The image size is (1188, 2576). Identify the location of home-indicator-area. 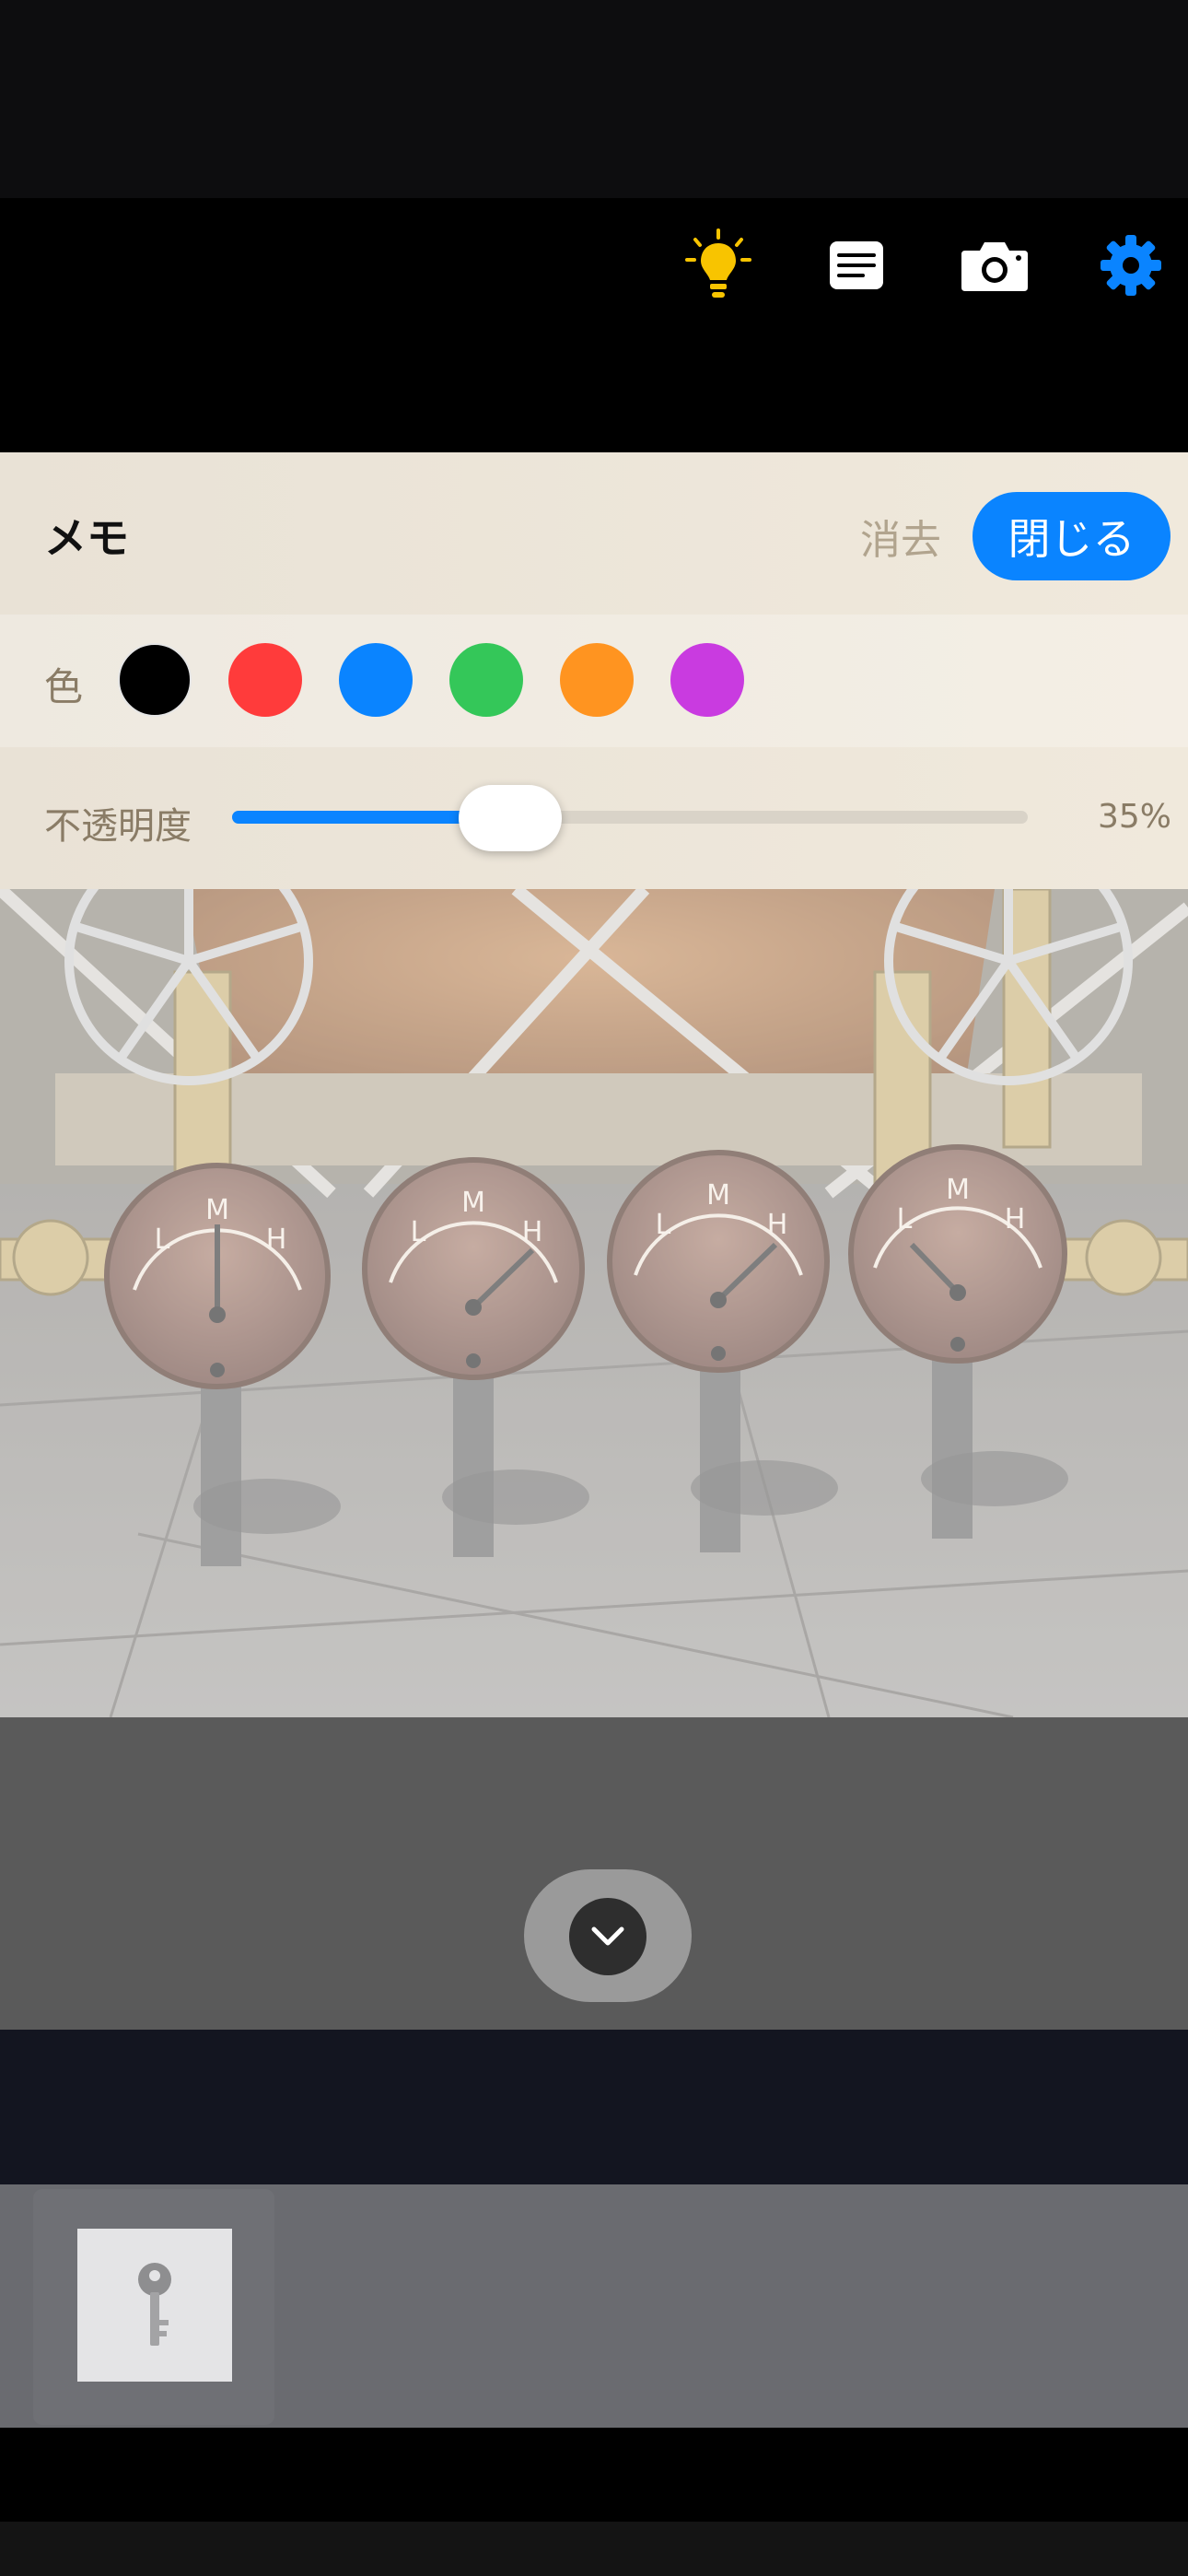
(594, 2549).